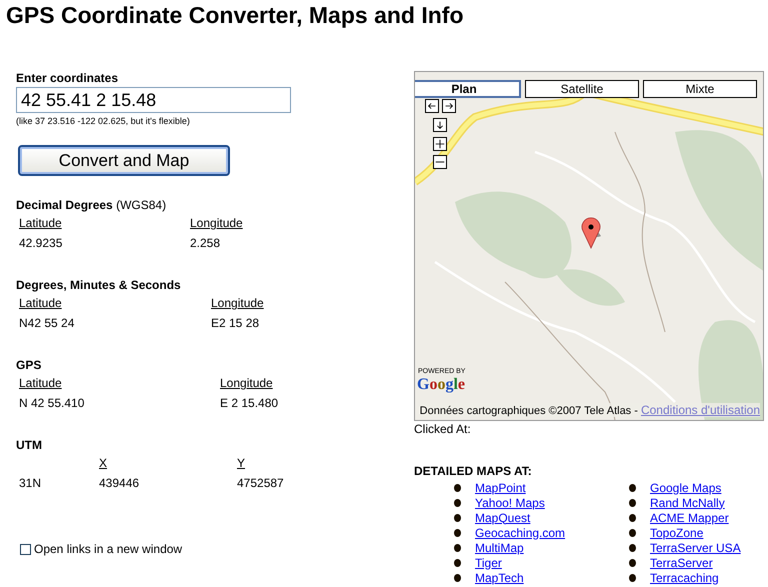 The image size is (768, 587). What do you see at coordinates (591, 232) in the screenshot?
I see `map-pin-icon` at bounding box center [591, 232].